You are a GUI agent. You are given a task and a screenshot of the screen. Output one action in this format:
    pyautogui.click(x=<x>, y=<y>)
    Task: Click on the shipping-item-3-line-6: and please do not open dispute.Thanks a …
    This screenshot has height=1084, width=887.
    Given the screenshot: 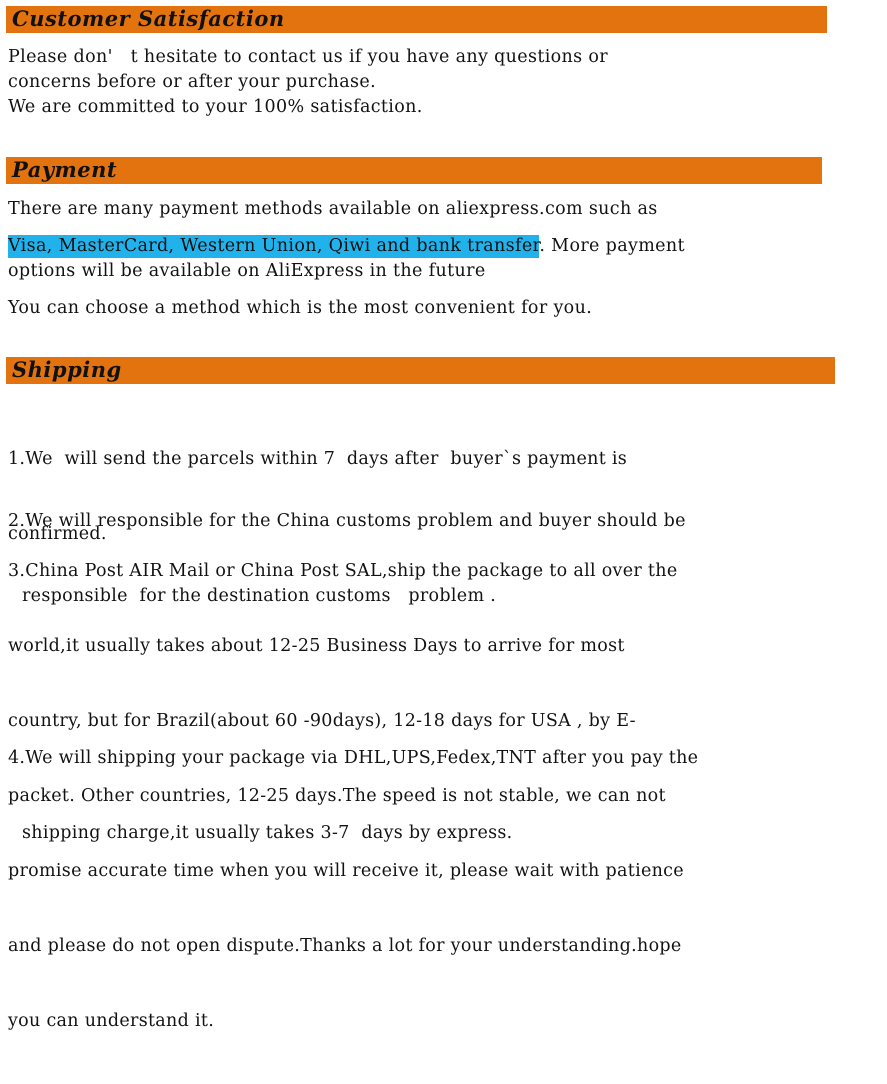 What is the action you would take?
    pyautogui.click(x=345, y=946)
    